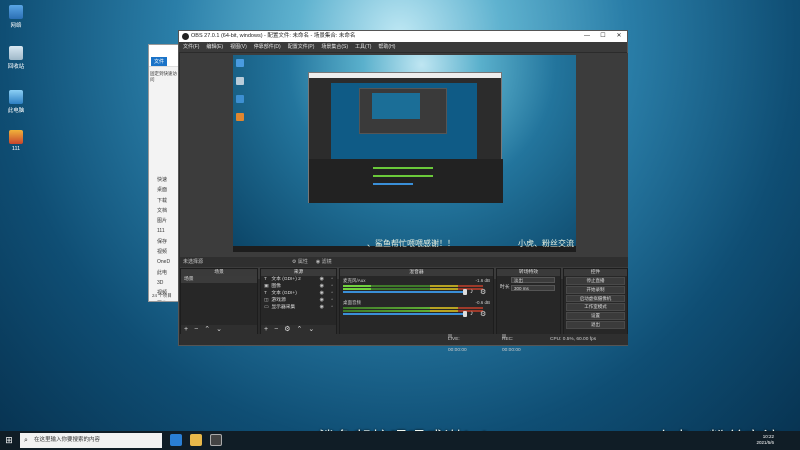 The height and width of the screenshot is (450, 800). Describe the element at coordinates (16, 102) in the screenshot. I see `desktop-icon-computer: 此电脑` at that location.